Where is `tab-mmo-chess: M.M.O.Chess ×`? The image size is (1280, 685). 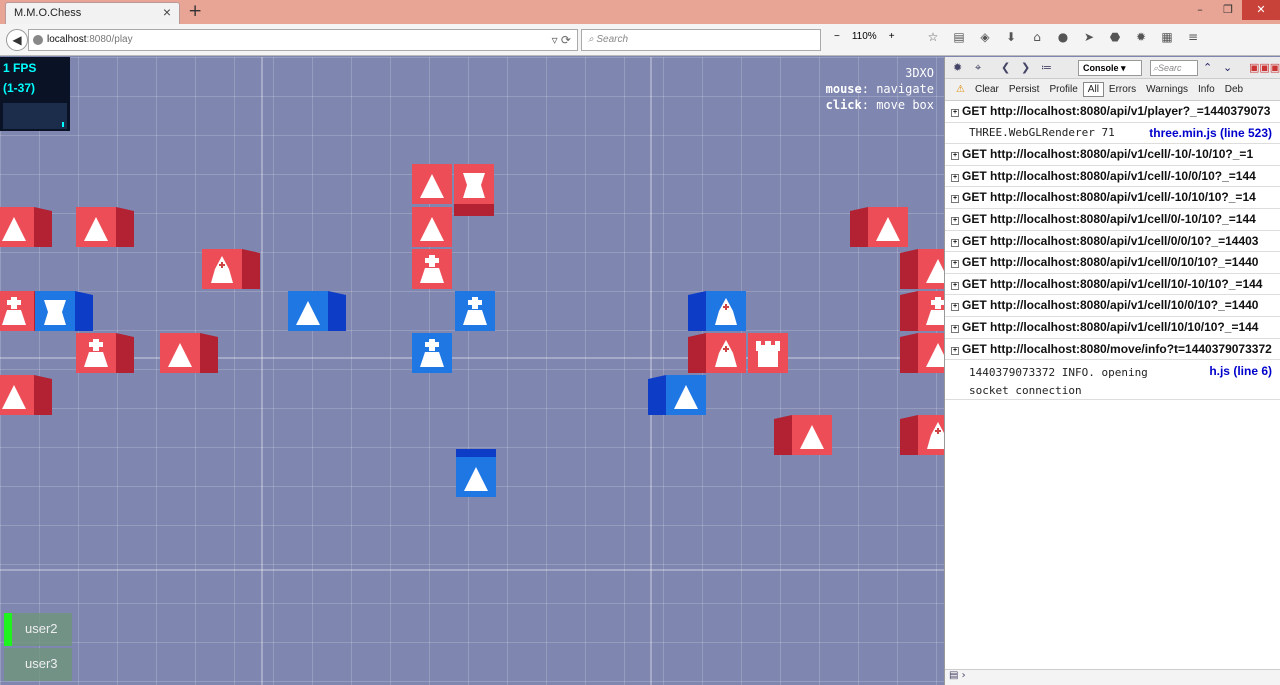
tab-mmo-chess: M.M.O.Chess × is located at coordinates (92, 13).